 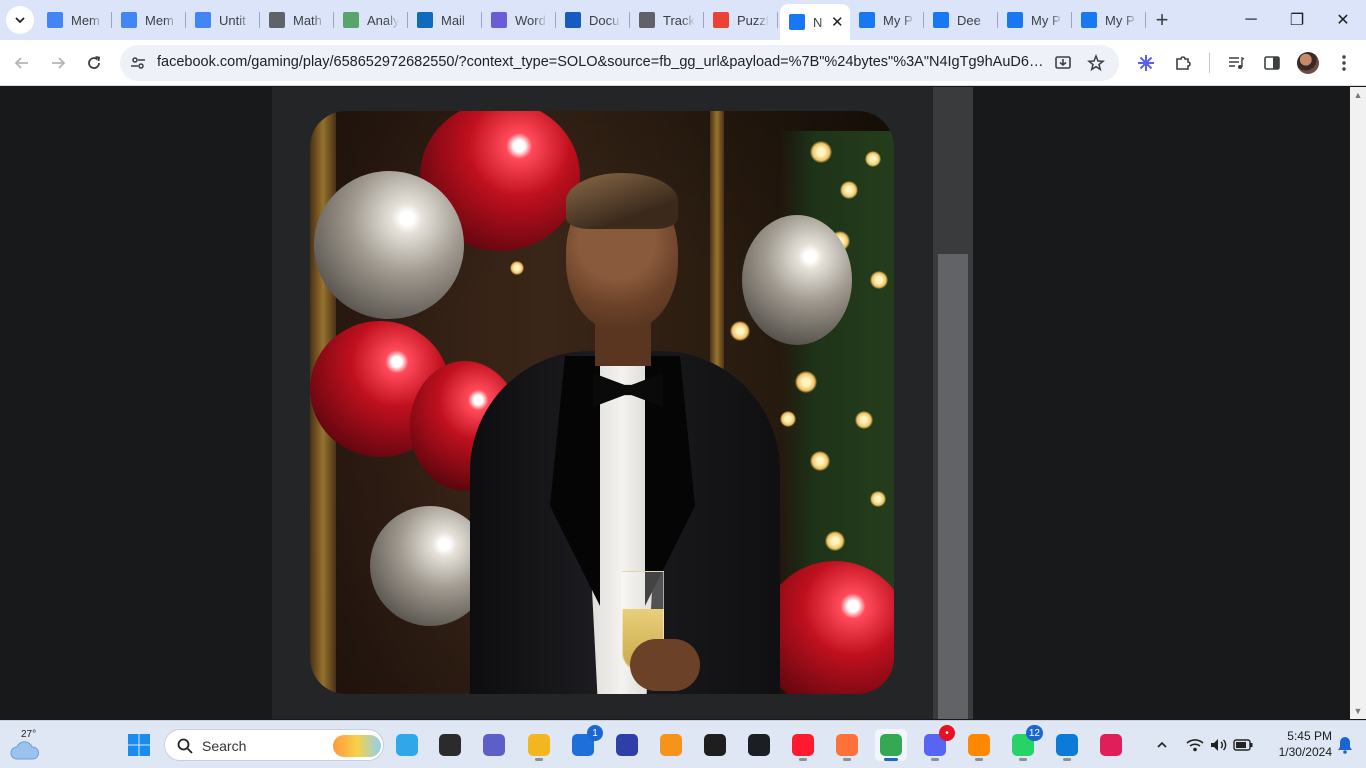 What do you see at coordinates (223, 20) in the screenshot?
I see `browser-tab: Untit` at bounding box center [223, 20].